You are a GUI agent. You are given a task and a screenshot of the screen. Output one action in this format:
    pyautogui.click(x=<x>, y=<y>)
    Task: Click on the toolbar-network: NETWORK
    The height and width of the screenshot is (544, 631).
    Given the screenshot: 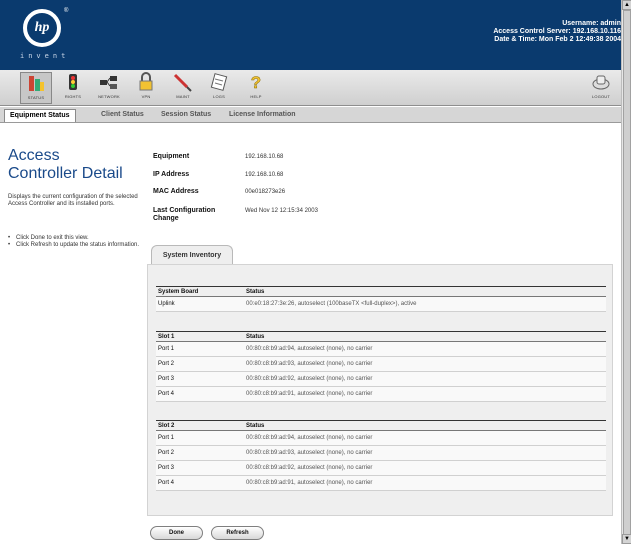 What is the action you would take?
    pyautogui.click(x=109, y=88)
    